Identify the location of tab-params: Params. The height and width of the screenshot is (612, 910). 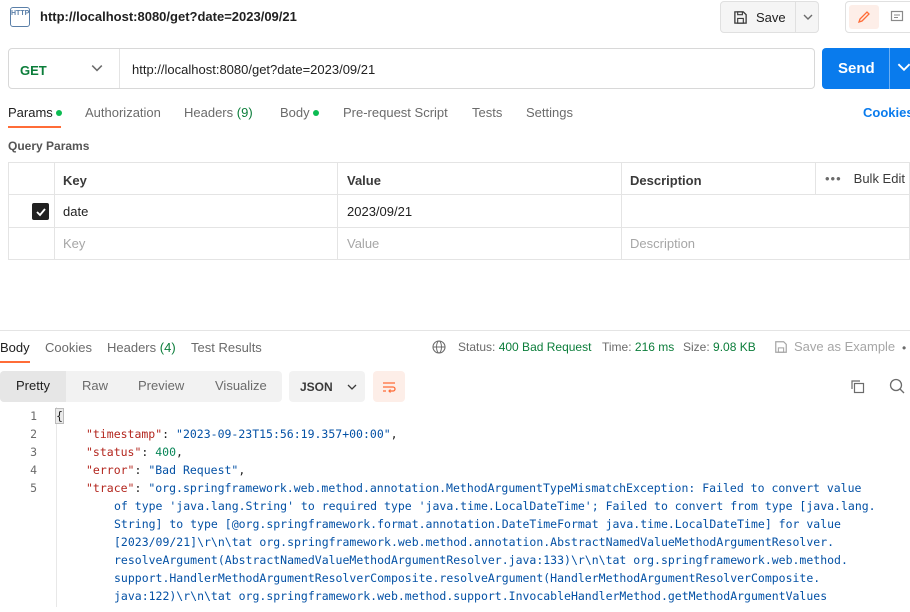
(35, 112).